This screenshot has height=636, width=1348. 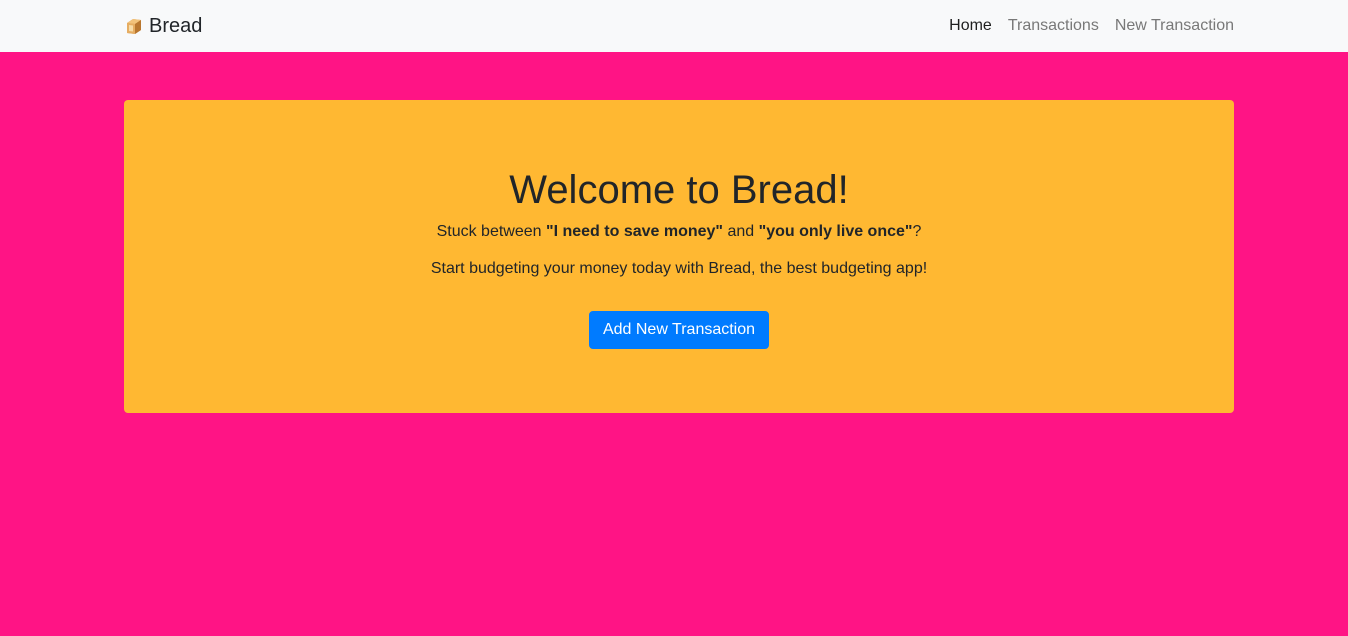 What do you see at coordinates (679, 26) in the screenshot?
I see `navbar-container: Bread Home Transactions New Transaction` at bounding box center [679, 26].